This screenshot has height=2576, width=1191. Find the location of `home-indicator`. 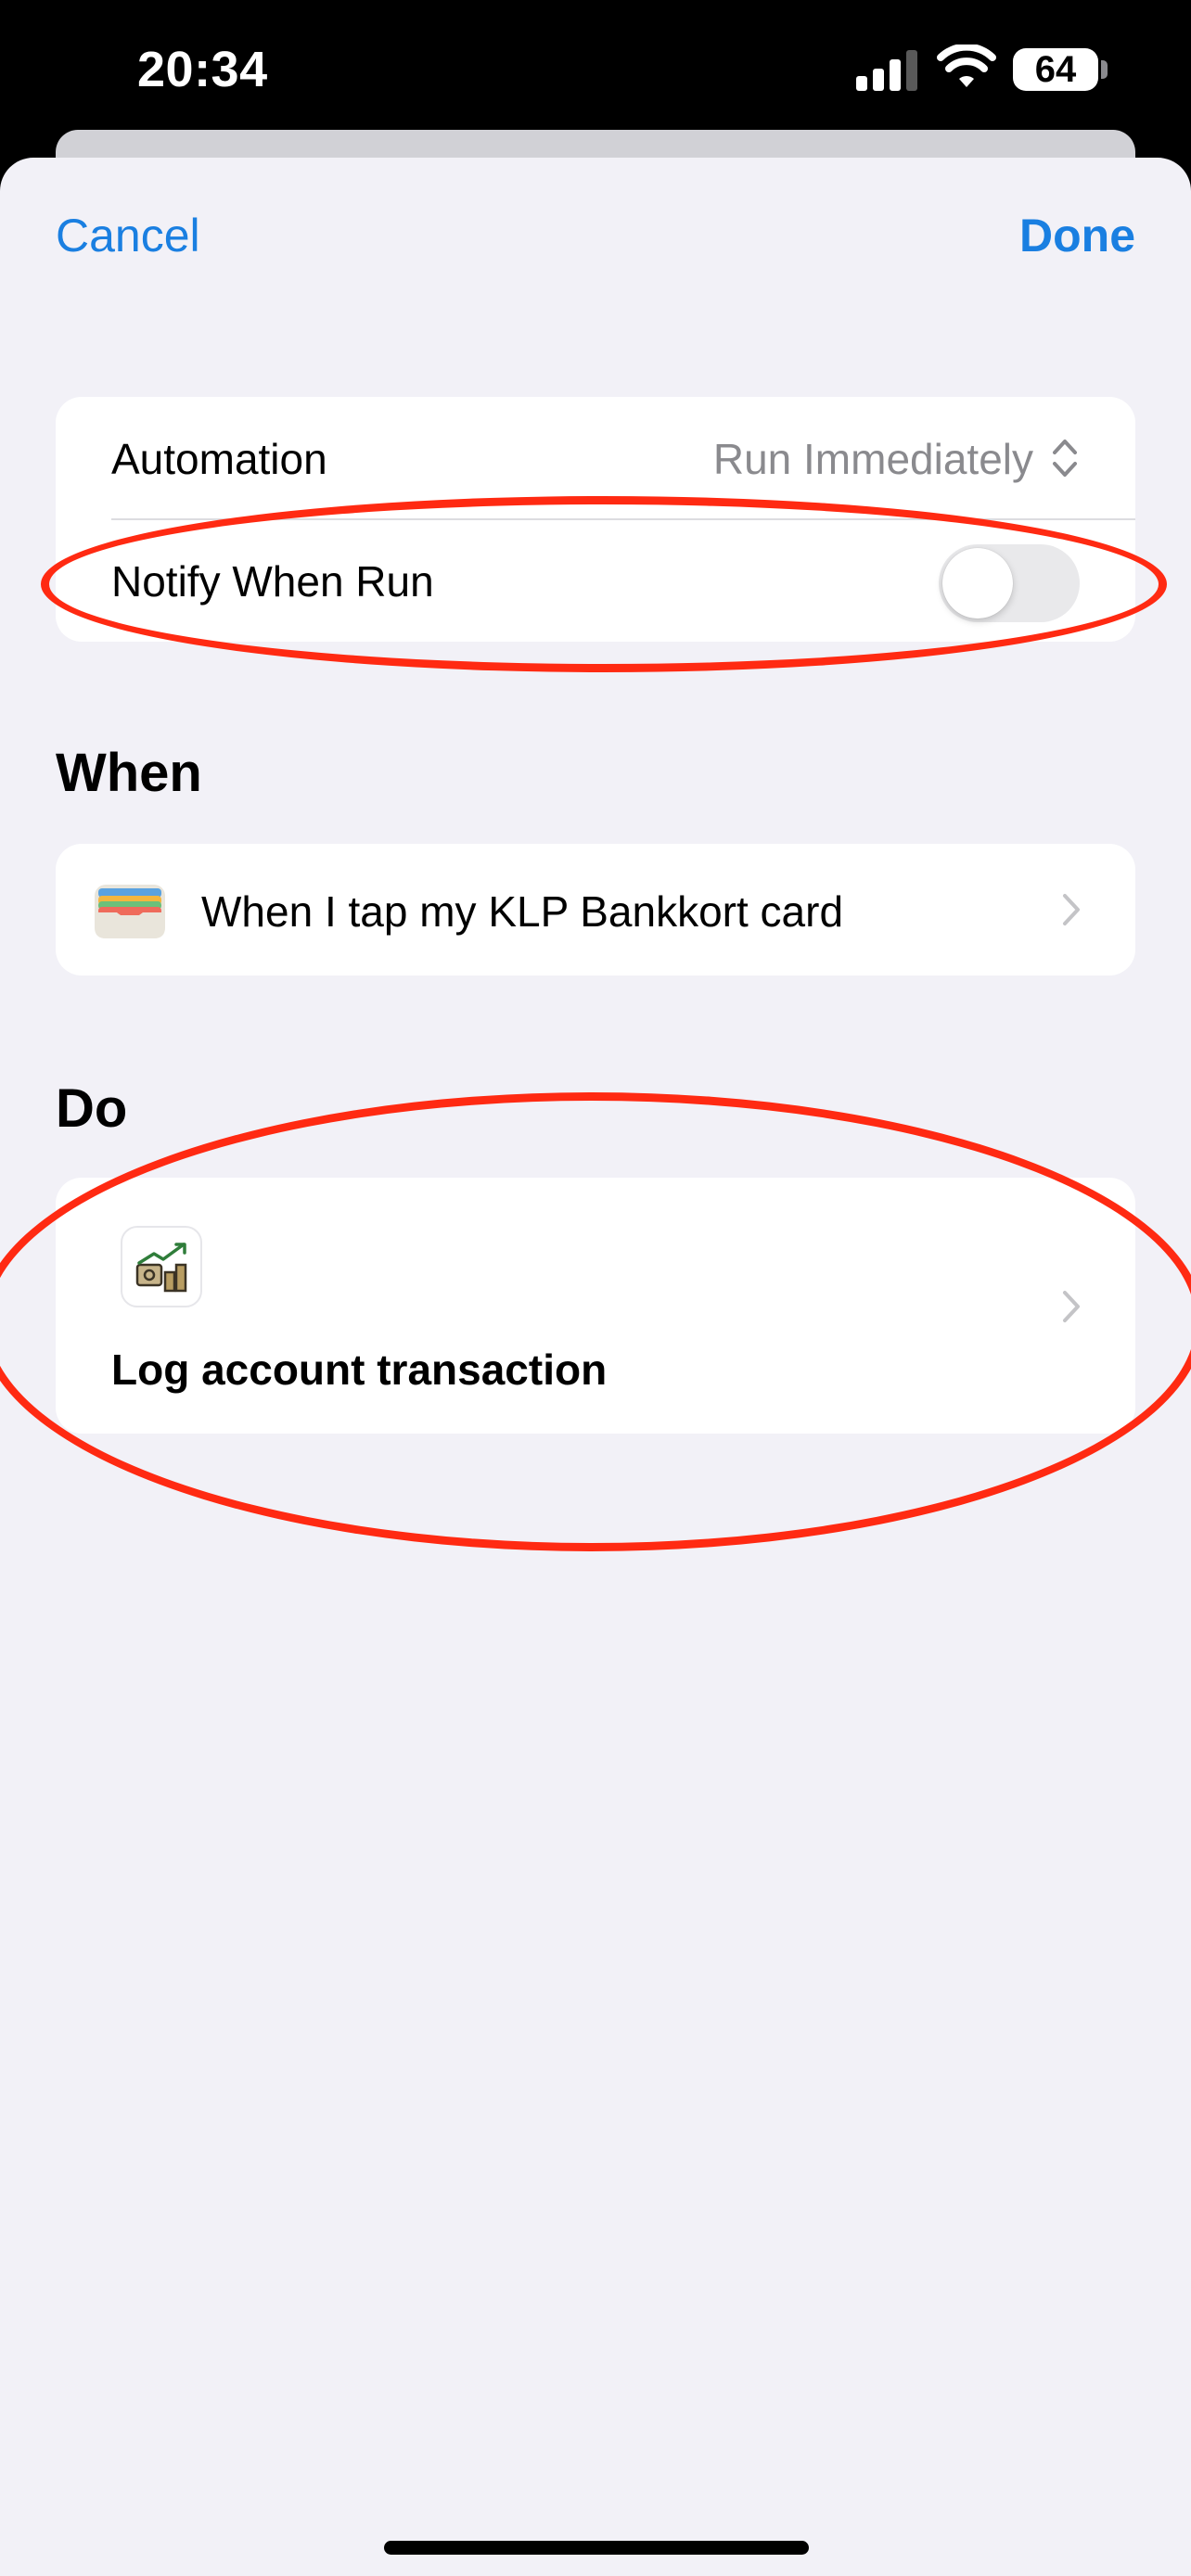

home-indicator is located at coordinates (597, 2548).